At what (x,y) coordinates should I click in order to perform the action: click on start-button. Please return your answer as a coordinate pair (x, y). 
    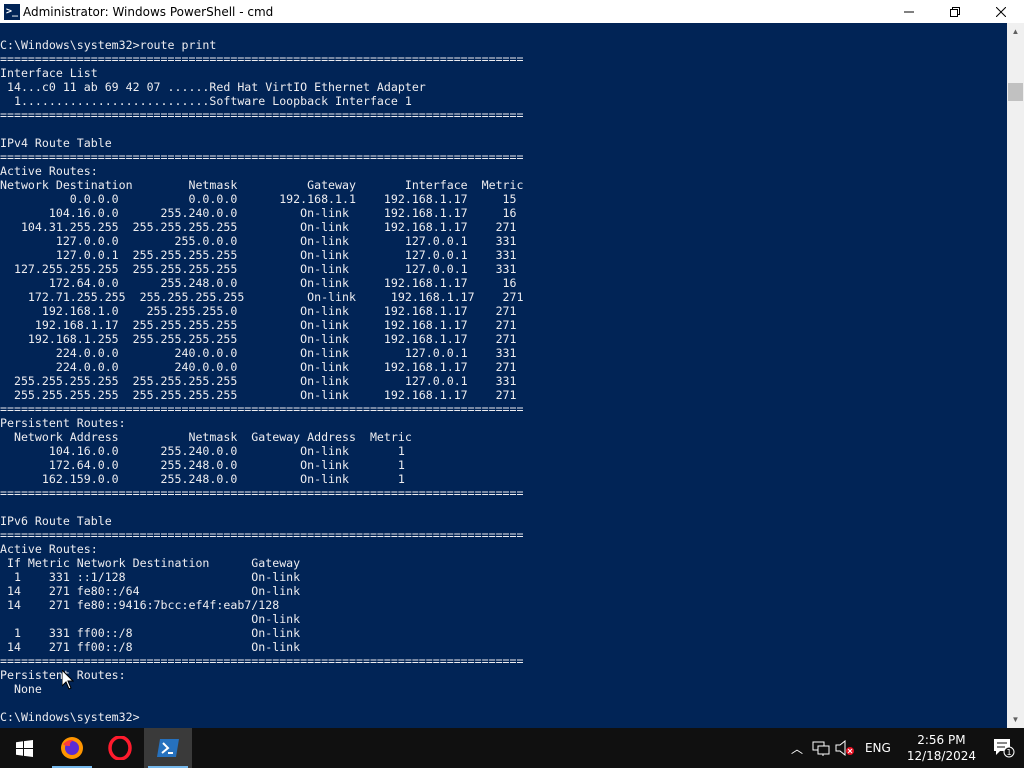
    Looking at the image, I should click on (24, 748).